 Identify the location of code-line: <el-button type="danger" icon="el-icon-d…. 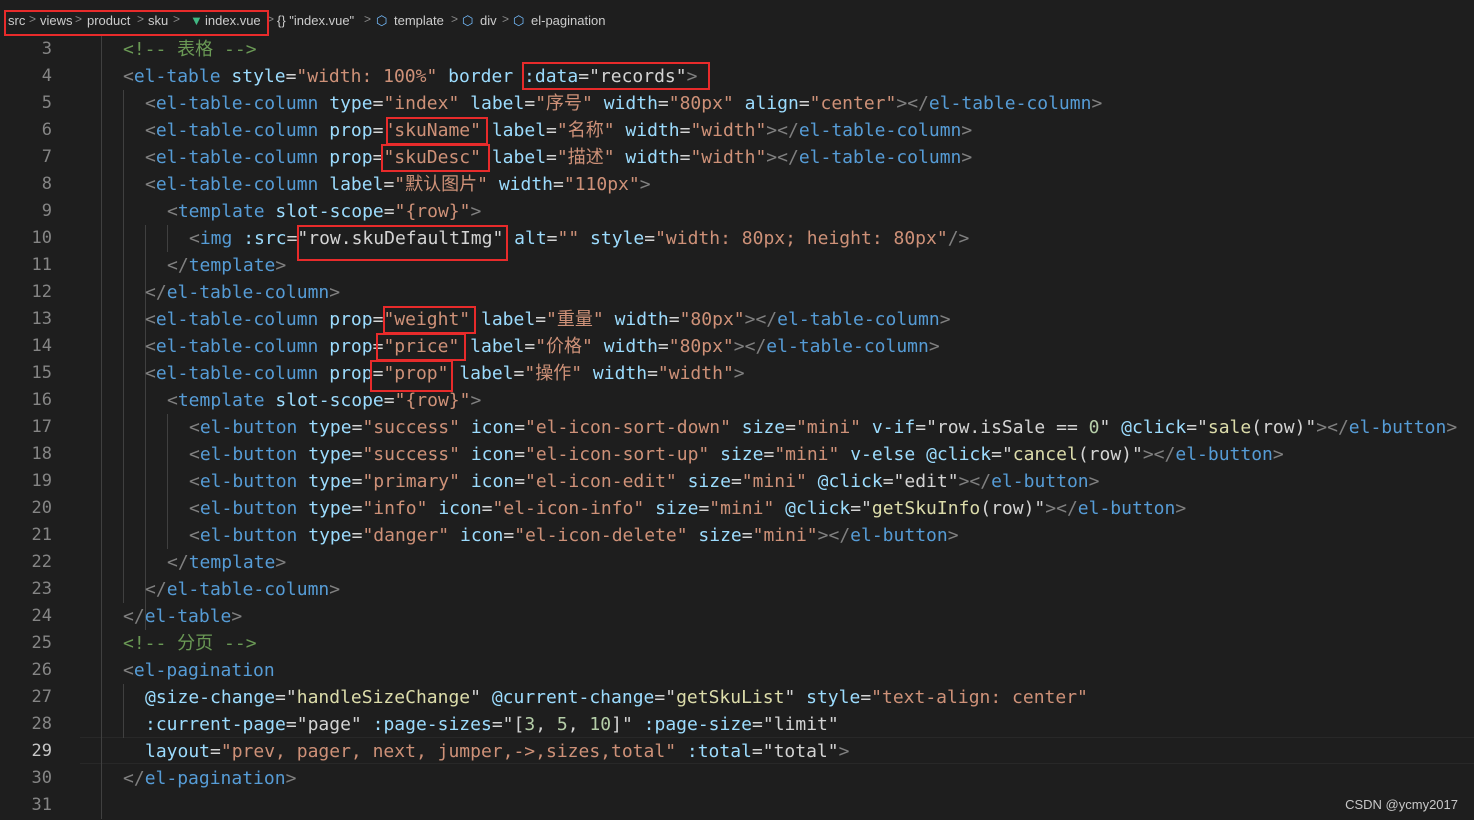
(574, 535).